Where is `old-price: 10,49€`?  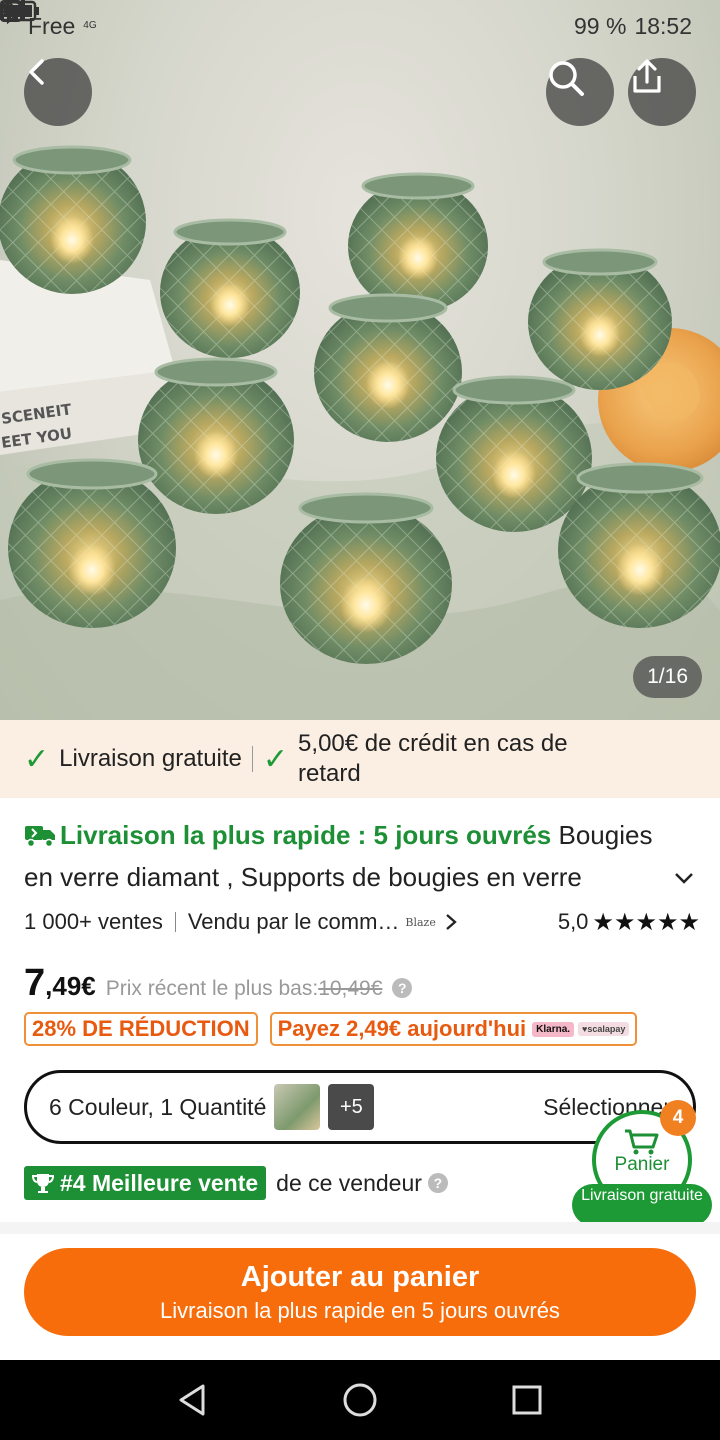
old-price: 10,49€ is located at coordinates (350, 988).